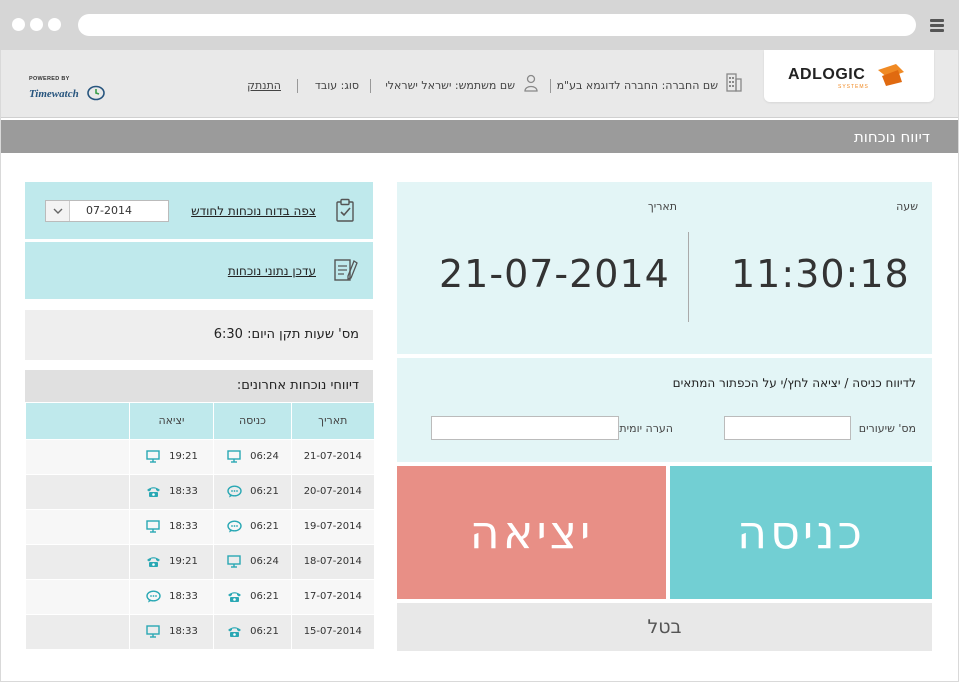 The image size is (959, 682). I want to click on page-title: דיווח נוכחות, so click(891, 137).